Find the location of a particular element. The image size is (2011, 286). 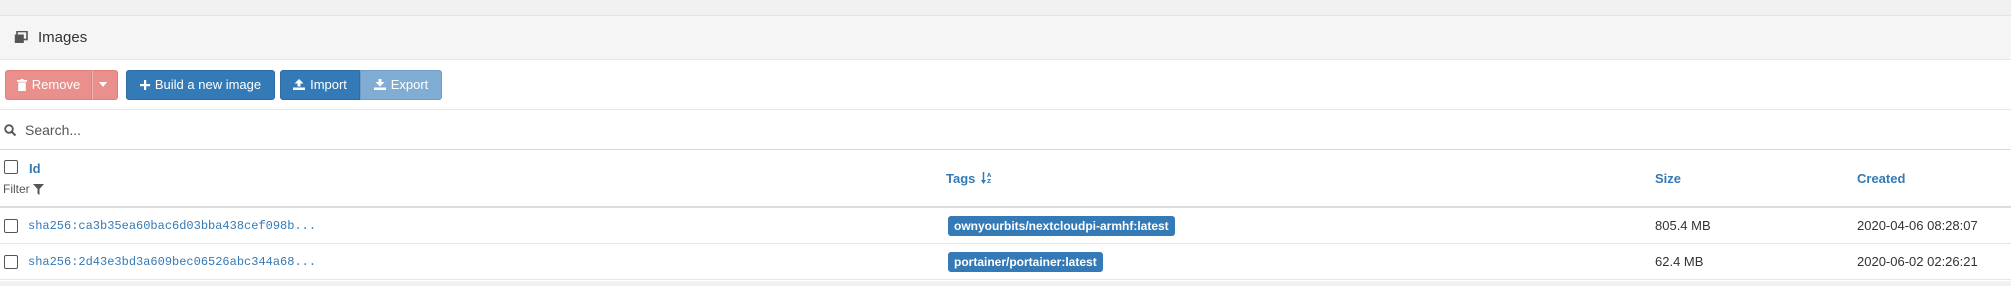

upload-icon is located at coordinates (299, 84).